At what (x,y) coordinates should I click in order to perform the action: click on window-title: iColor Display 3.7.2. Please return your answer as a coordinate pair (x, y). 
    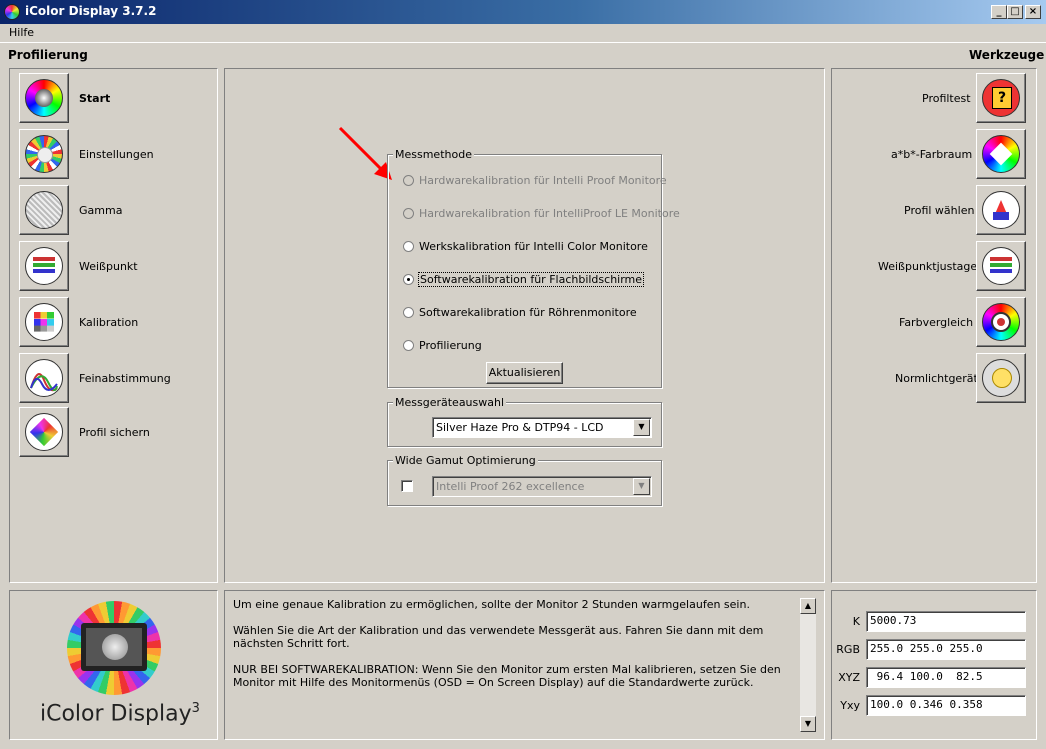
    Looking at the image, I should click on (91, 11).